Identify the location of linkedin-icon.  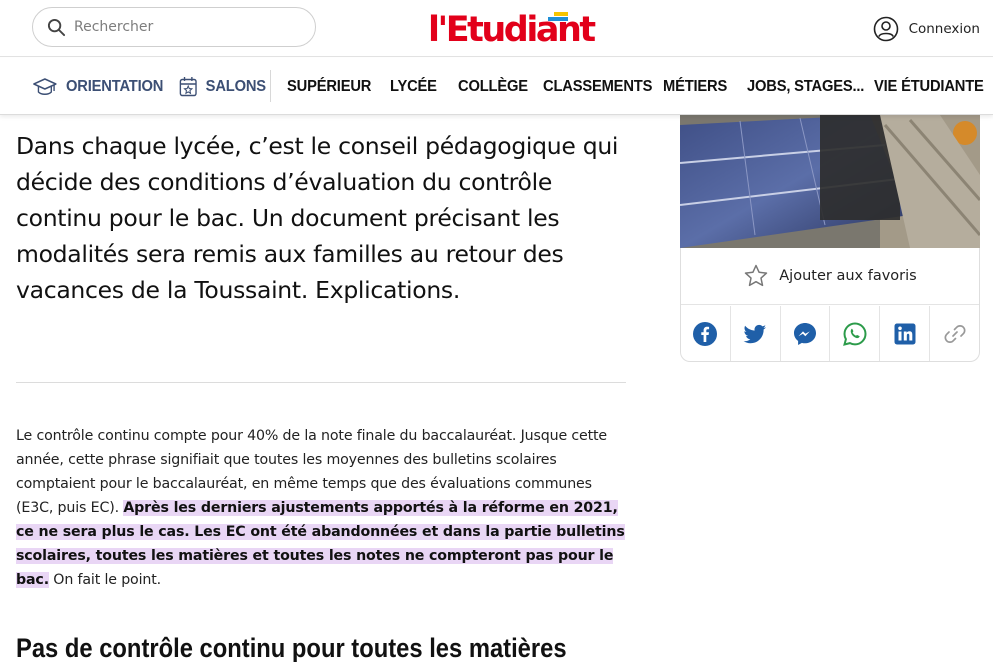
(905, 333).